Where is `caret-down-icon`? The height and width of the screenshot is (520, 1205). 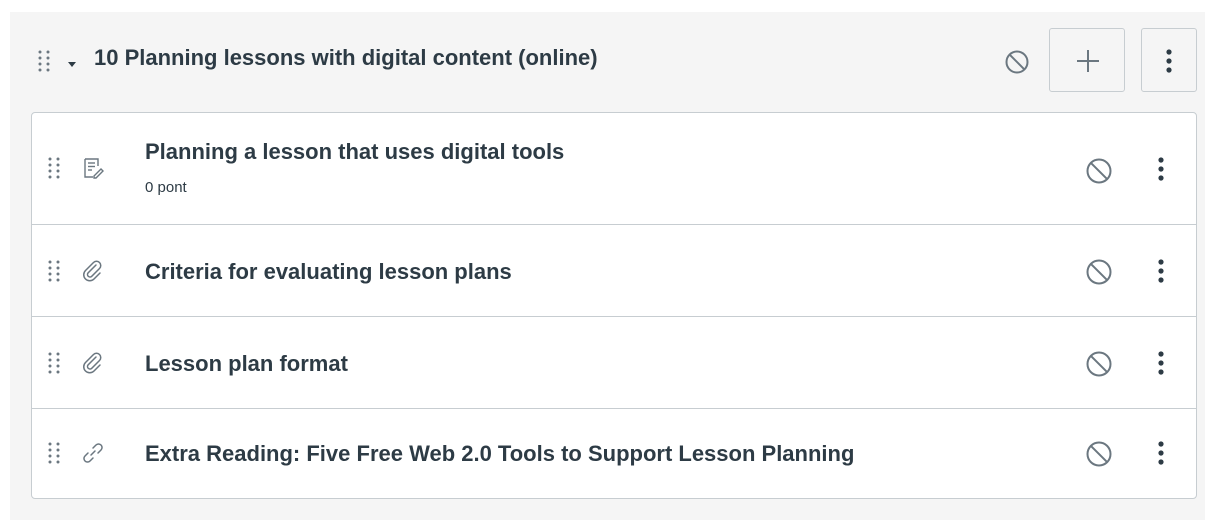 caret-down-icon is located at coordinates (72, 61).